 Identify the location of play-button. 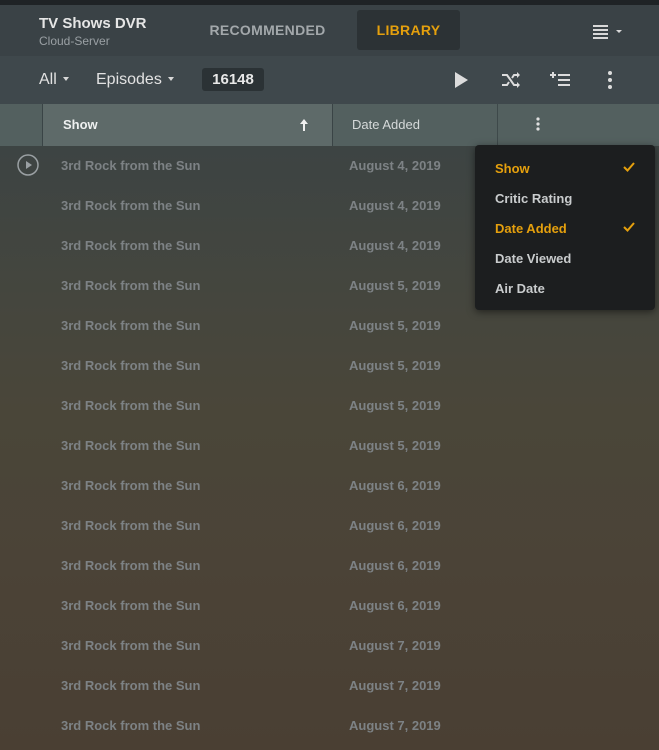
(461, 80).